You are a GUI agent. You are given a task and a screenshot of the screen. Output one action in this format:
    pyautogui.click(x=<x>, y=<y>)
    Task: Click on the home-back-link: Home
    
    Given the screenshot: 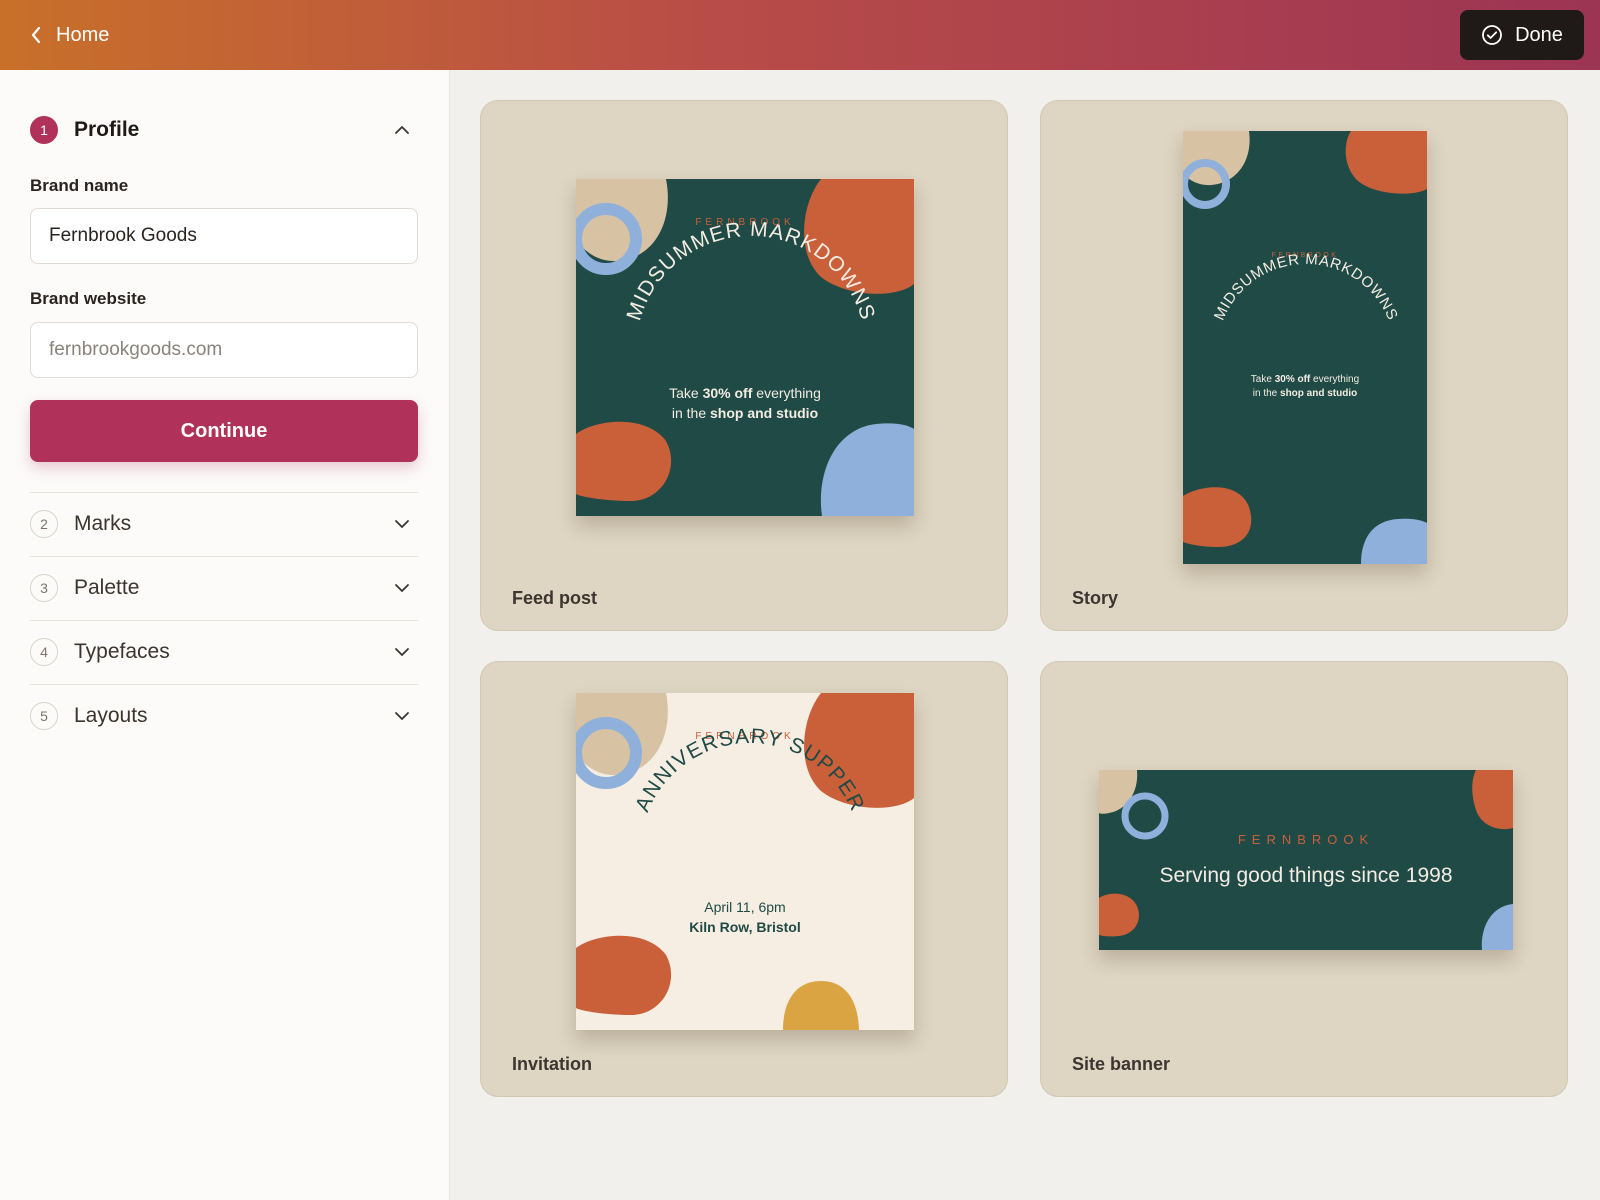 What is the action you would take?
    pyautogui.click(x=69, y=35)
    